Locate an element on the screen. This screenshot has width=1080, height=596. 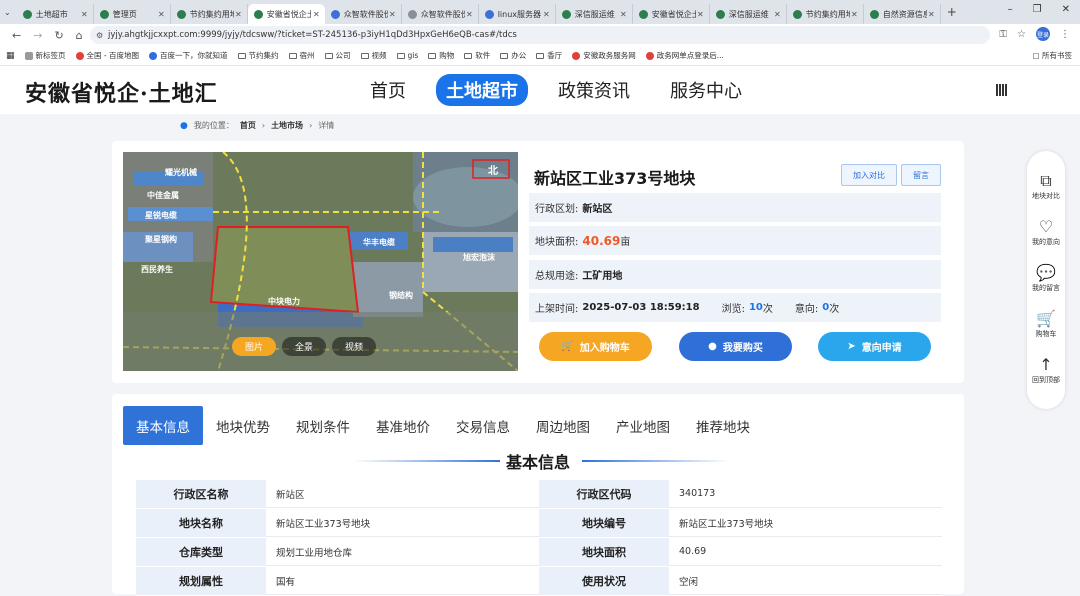
key-icon: ⚿ is located at coordinates (1003, 34).